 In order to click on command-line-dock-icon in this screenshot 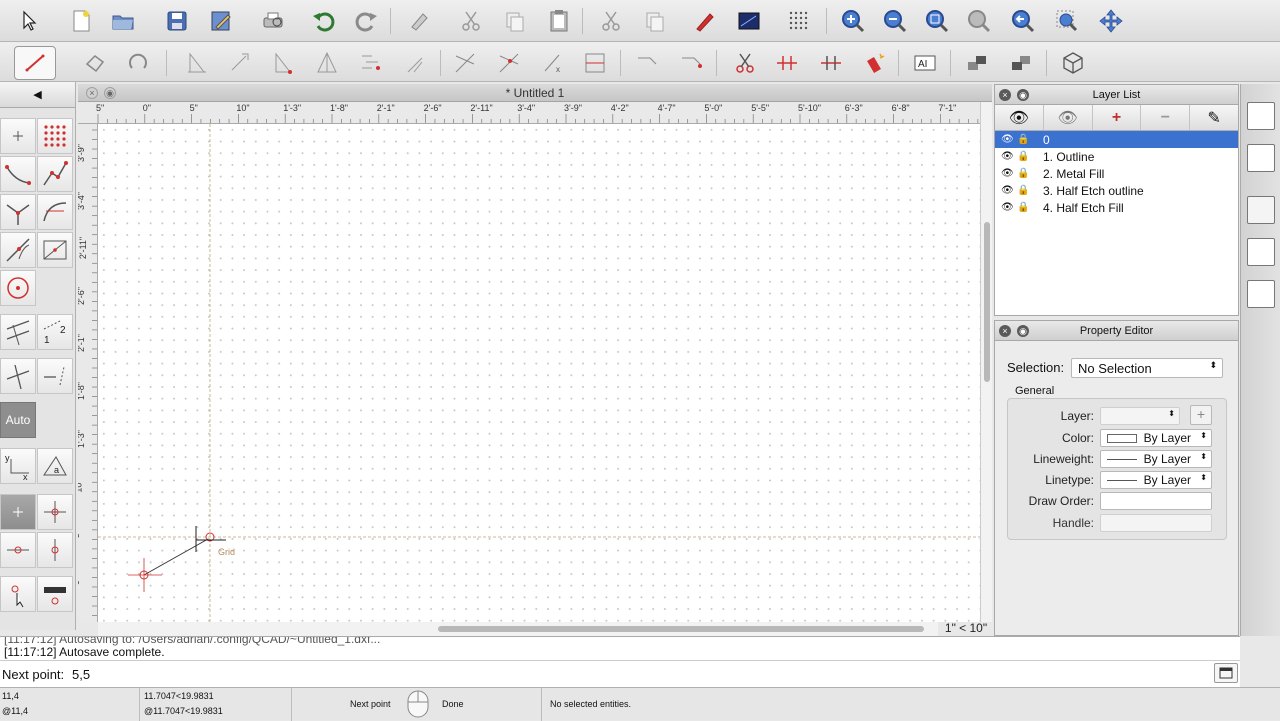, I will do `click(1261, 294)`.